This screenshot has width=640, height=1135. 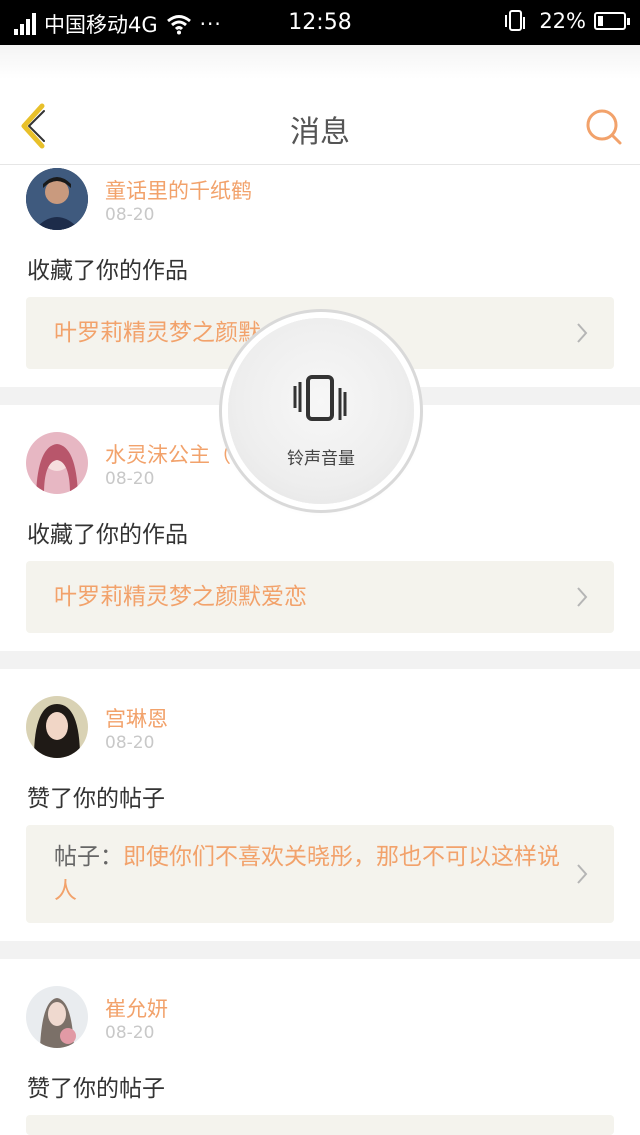 I want to click on volume-label: 铃声音量, so click(x=321, y=459).